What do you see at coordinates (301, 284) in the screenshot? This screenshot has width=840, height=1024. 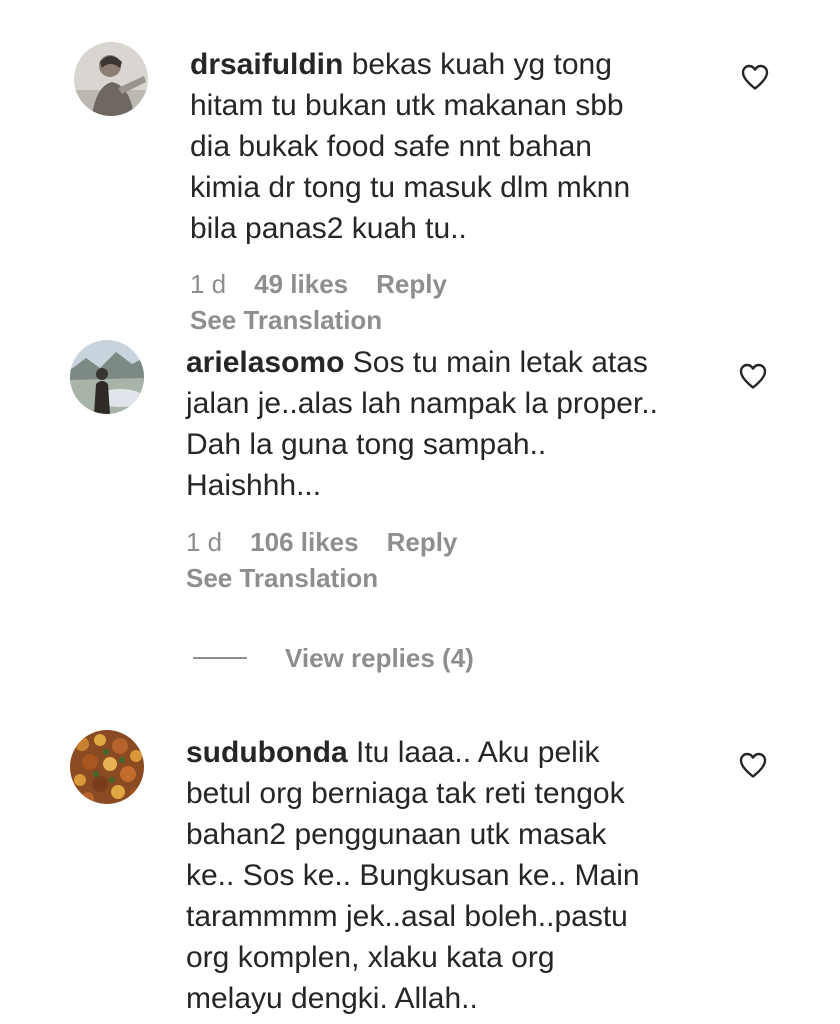 I see `comment-likes: 49 likes` at bounding box center [301, 284].